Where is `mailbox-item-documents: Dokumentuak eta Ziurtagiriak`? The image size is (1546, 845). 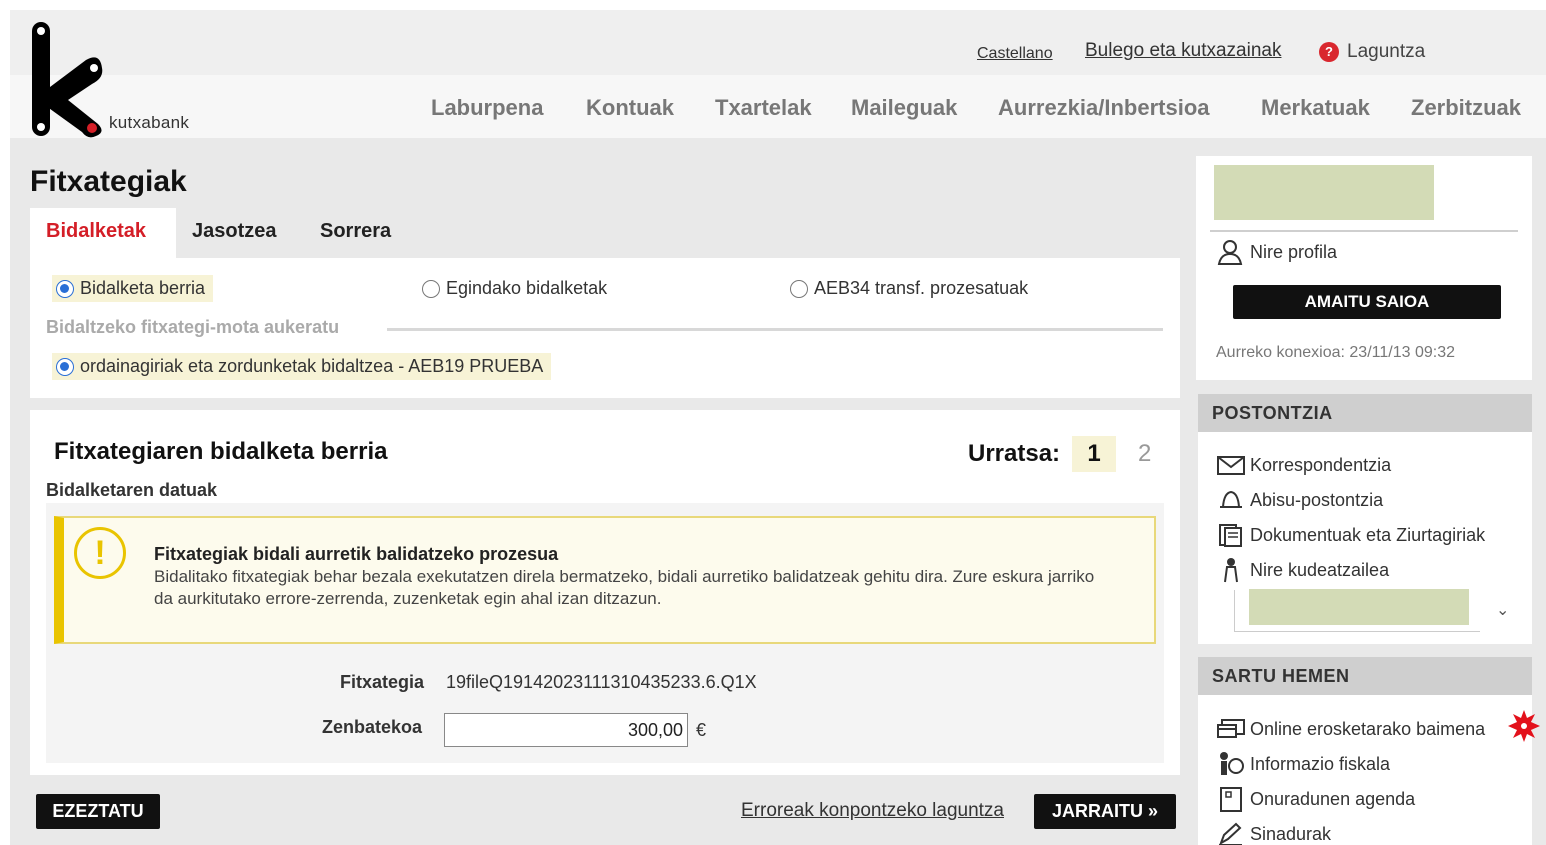
mailbox-item-documents: Dokumentuak eta Ziurtagiriak is located at coordinates (1350, 535).